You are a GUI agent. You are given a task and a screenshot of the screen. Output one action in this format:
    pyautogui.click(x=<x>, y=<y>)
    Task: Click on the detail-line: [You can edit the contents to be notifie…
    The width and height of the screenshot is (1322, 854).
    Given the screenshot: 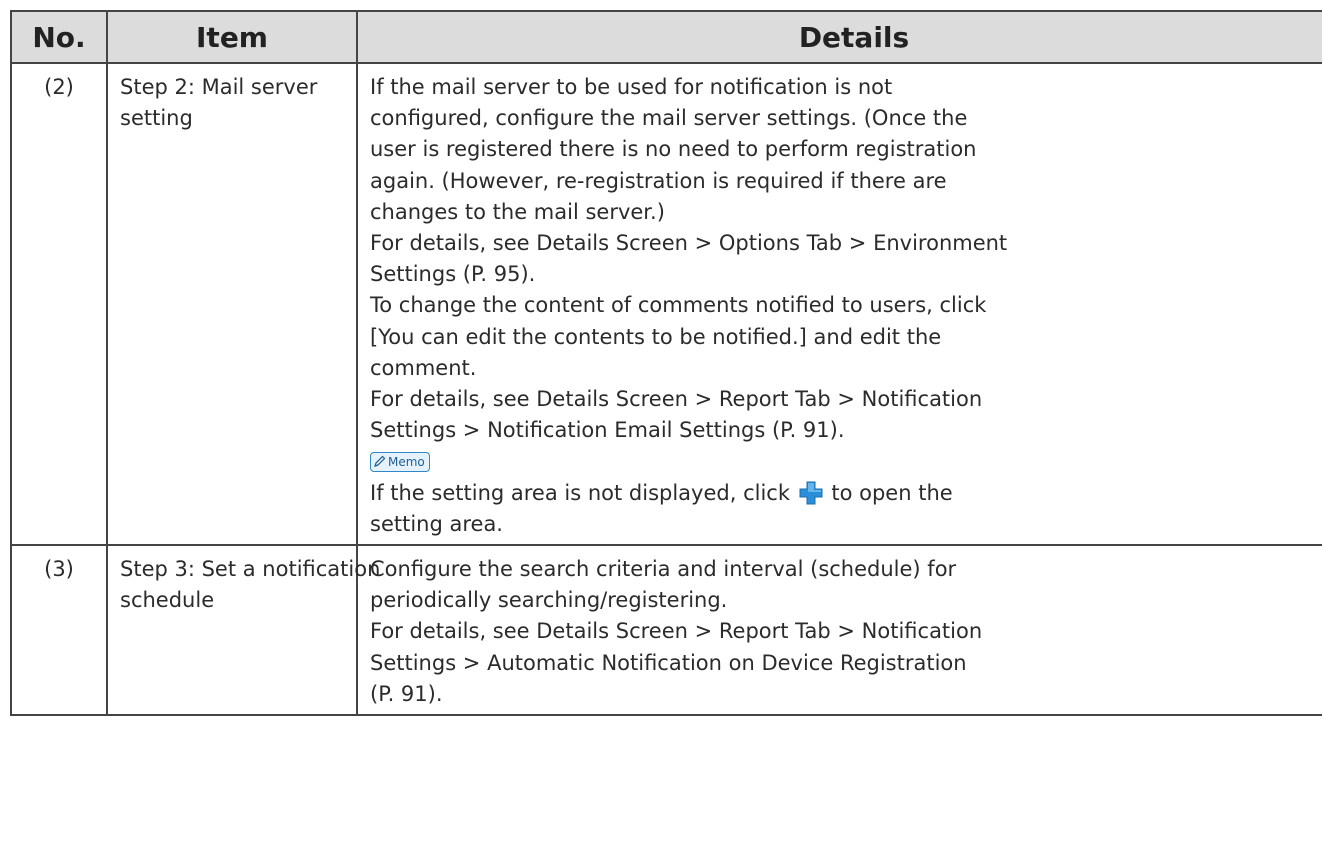 What is the action you would take?
    pyautogui.click(x=656, y=336)
    